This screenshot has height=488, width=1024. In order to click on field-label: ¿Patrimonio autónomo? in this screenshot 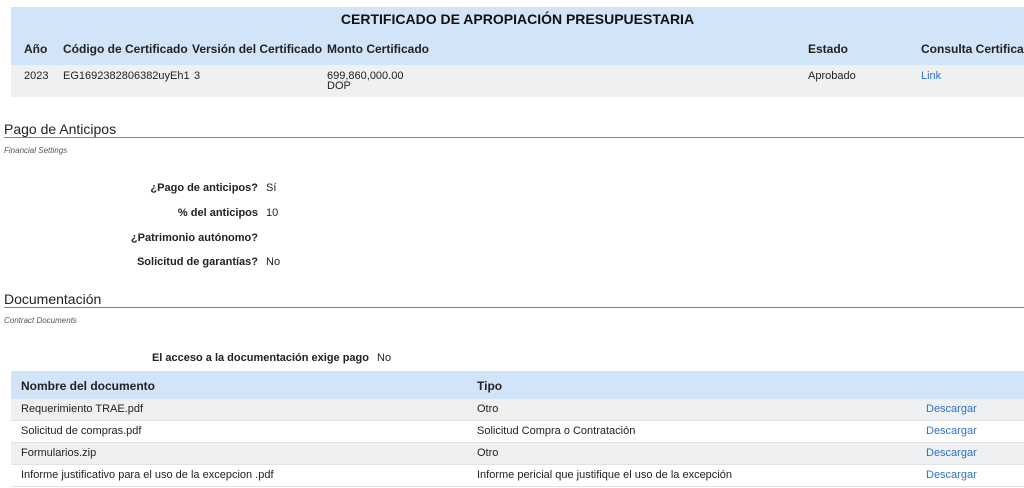, I will do `click(194, 238)`.